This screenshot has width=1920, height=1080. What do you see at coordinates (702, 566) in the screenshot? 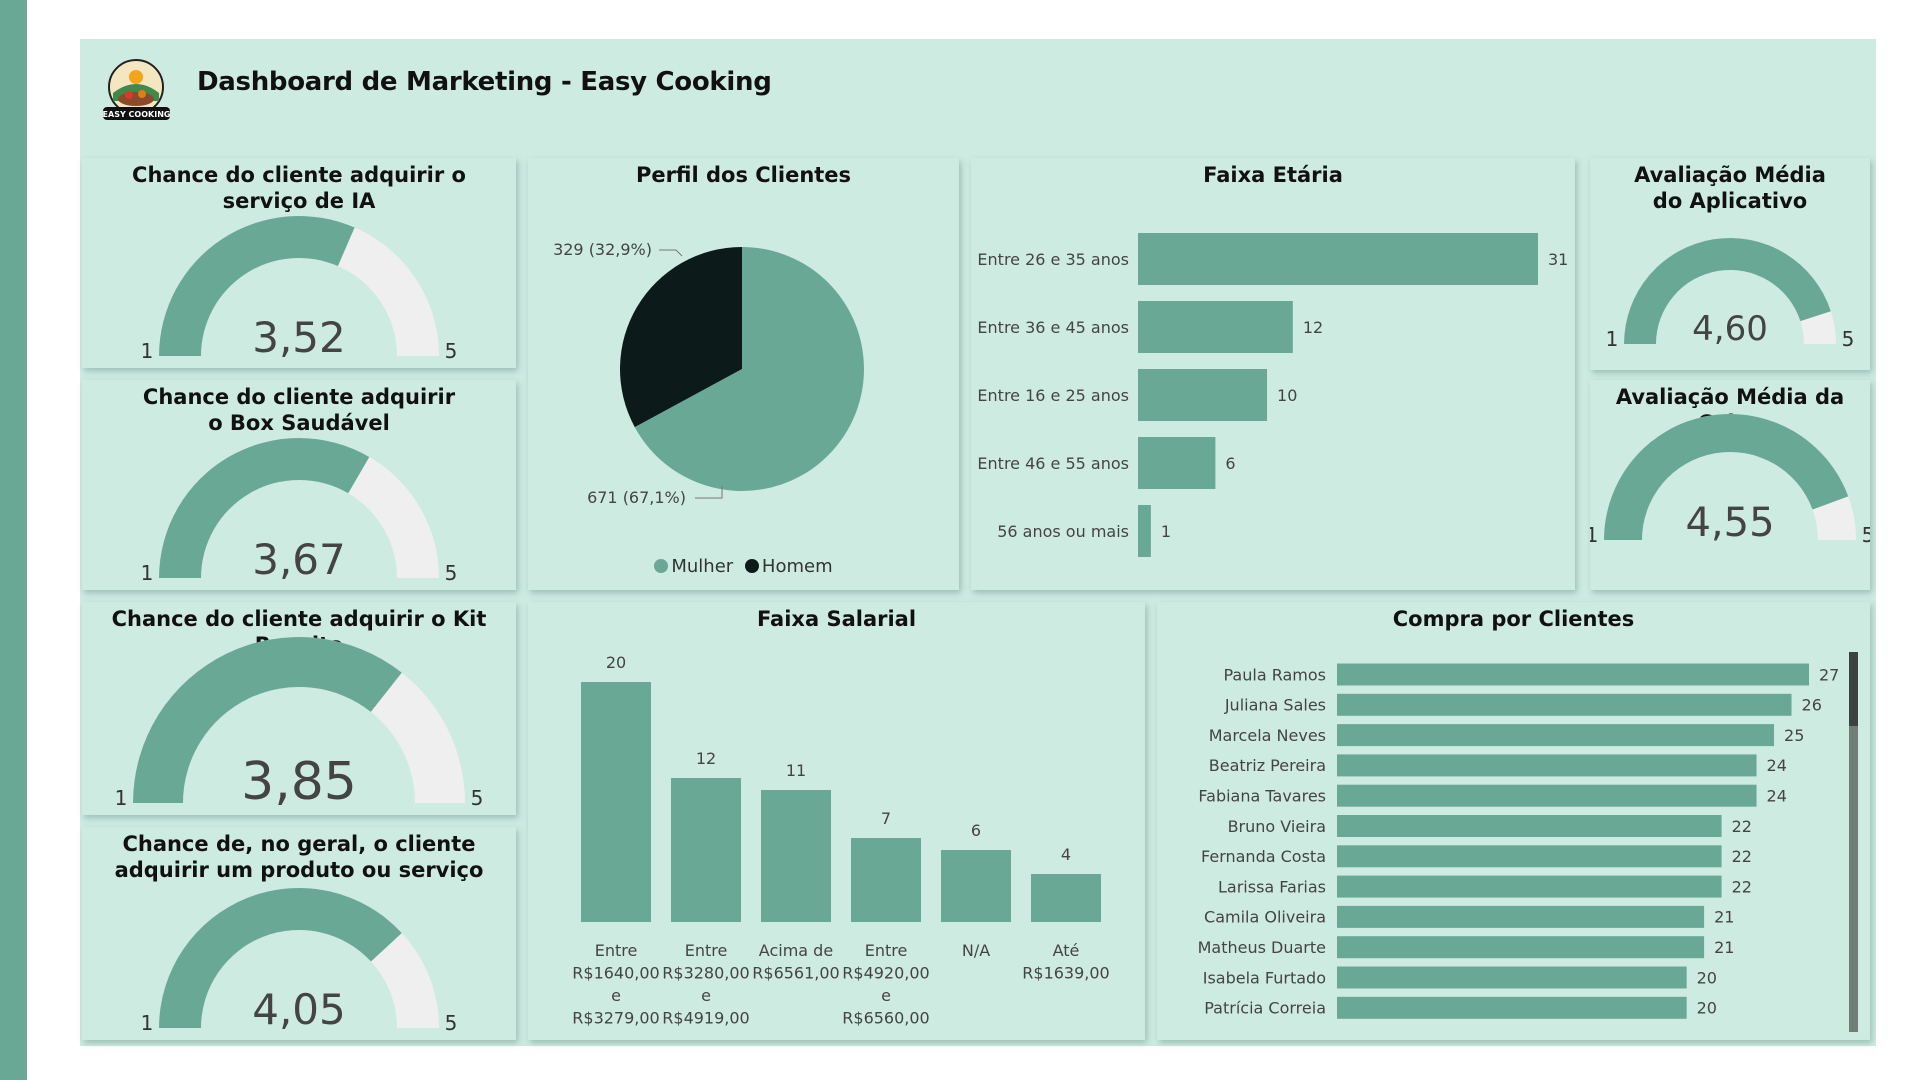
I see `legend-label-mulher: Mulher` at bounding box center [702, 566].